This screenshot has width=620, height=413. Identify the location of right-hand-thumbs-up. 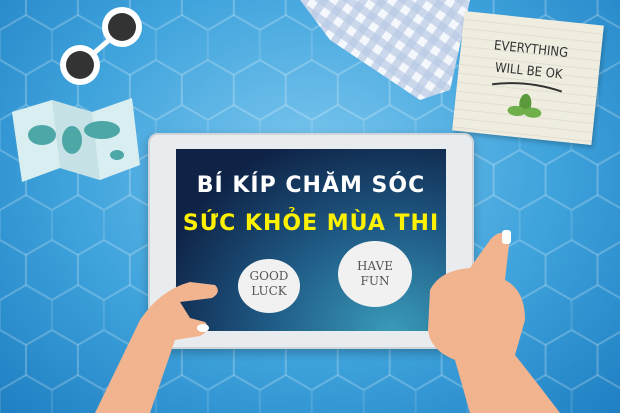
(494, 322).